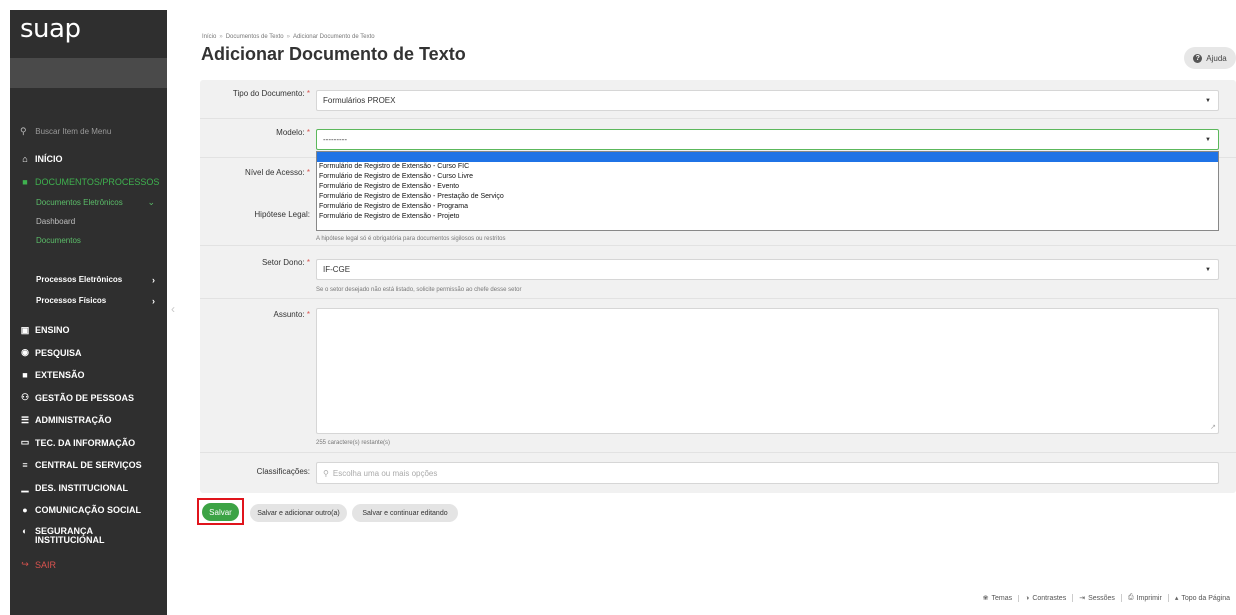 The height and width of the screenshot is (615, 1236). Describe the element at coordinates (88, 398) in the screenshot. I see `sidebar-item-gestao-pessoas: ⚇ GESTÃO DE PESSOAS` at that location.